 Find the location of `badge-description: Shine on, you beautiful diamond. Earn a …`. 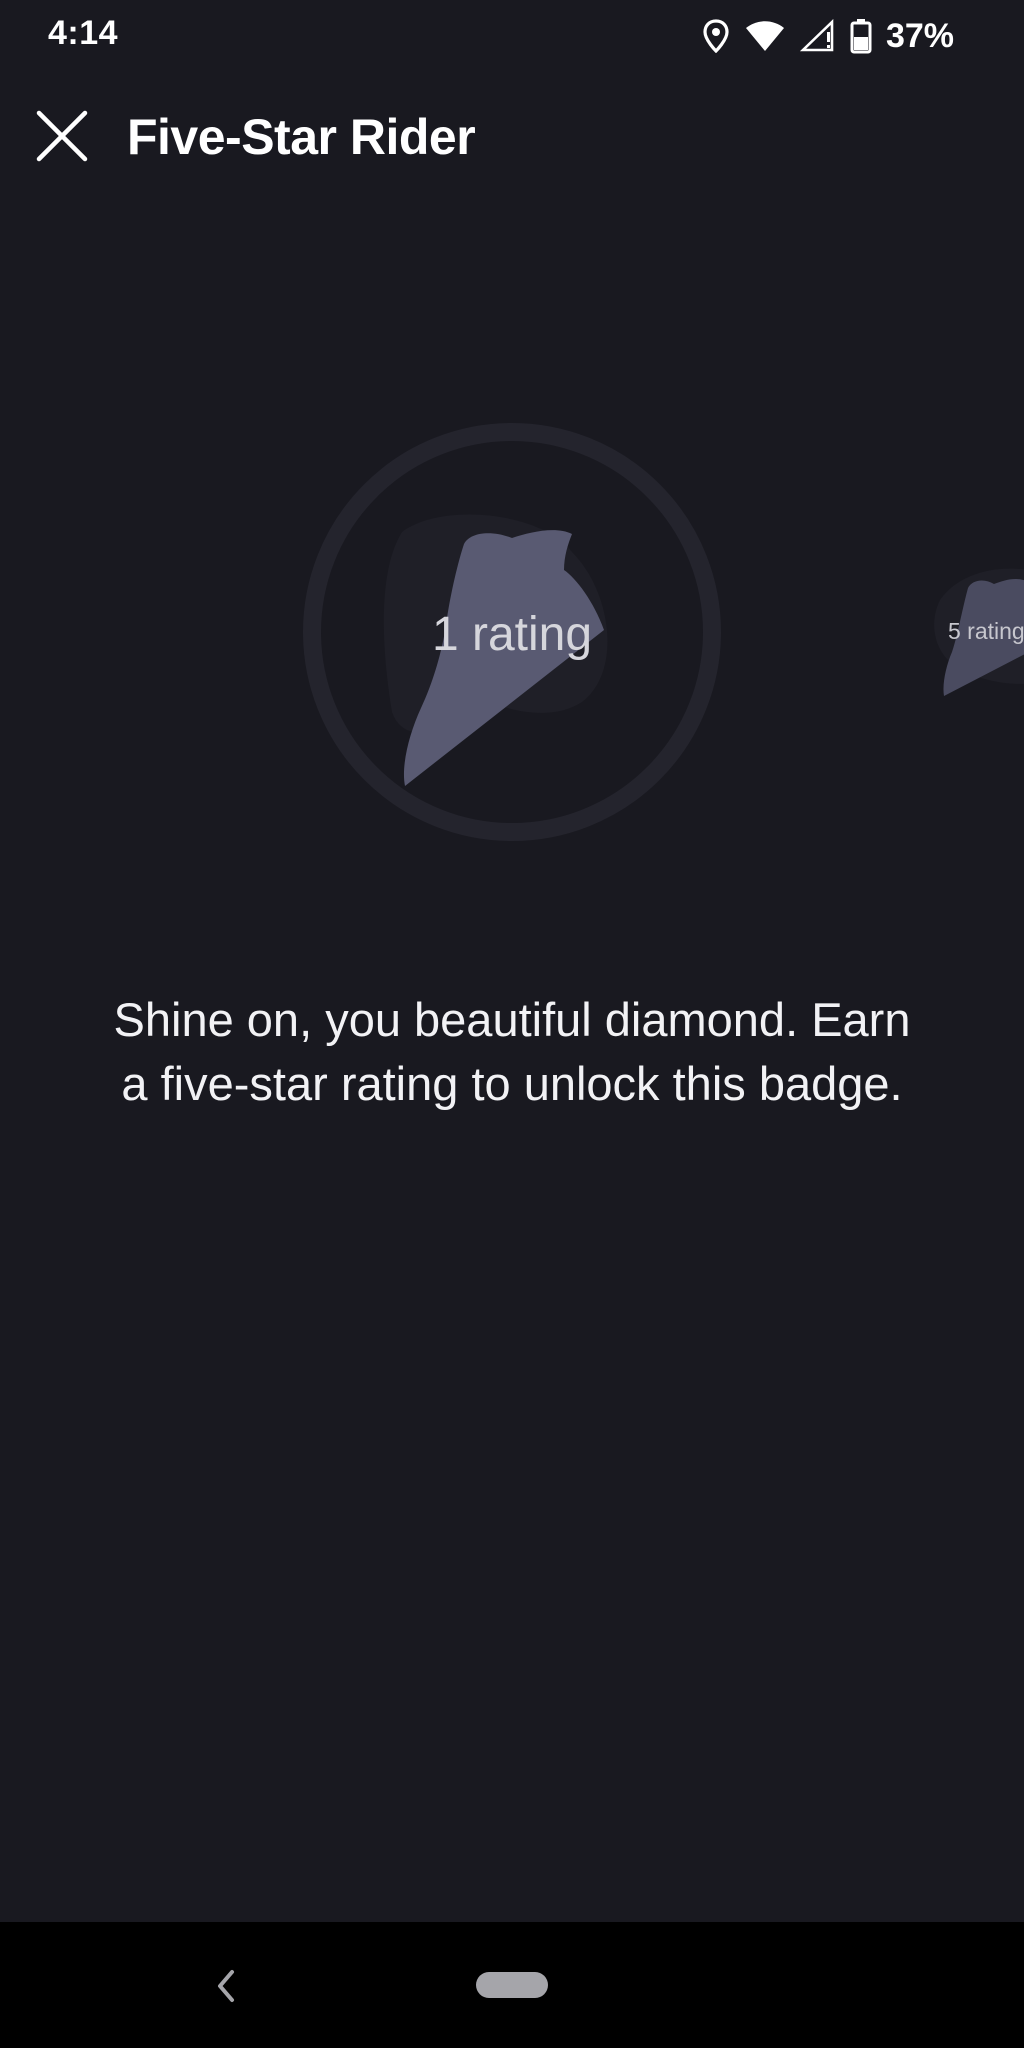

badge-description: Shine on, you beautiful diamond. Earn a … is located at coordinates (512, 1052).